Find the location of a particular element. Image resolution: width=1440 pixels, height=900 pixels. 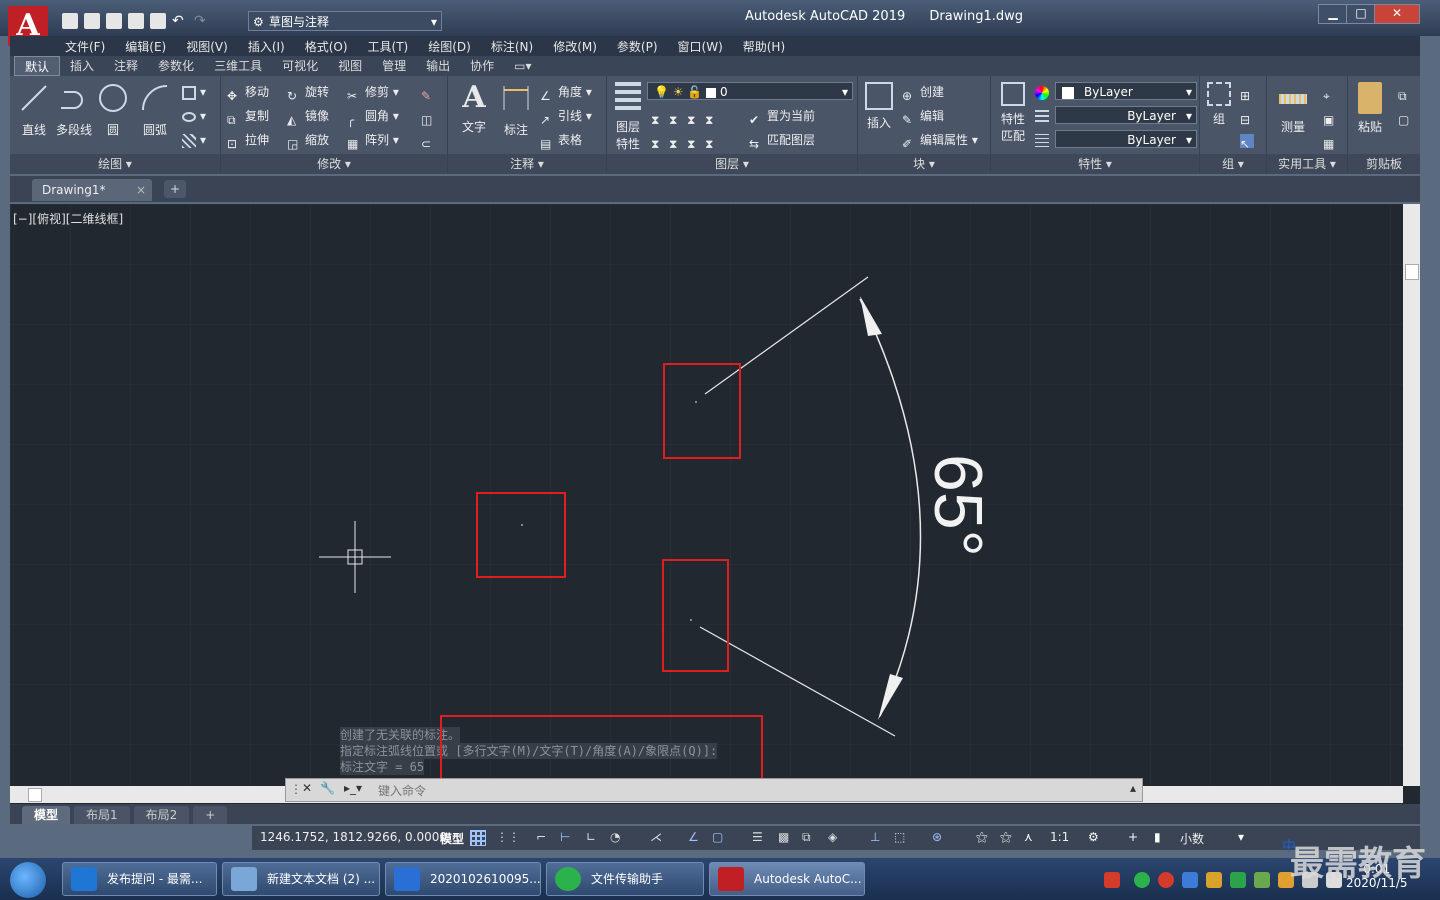

rectangle-button: ▾ is located at coordinates (194, 92).